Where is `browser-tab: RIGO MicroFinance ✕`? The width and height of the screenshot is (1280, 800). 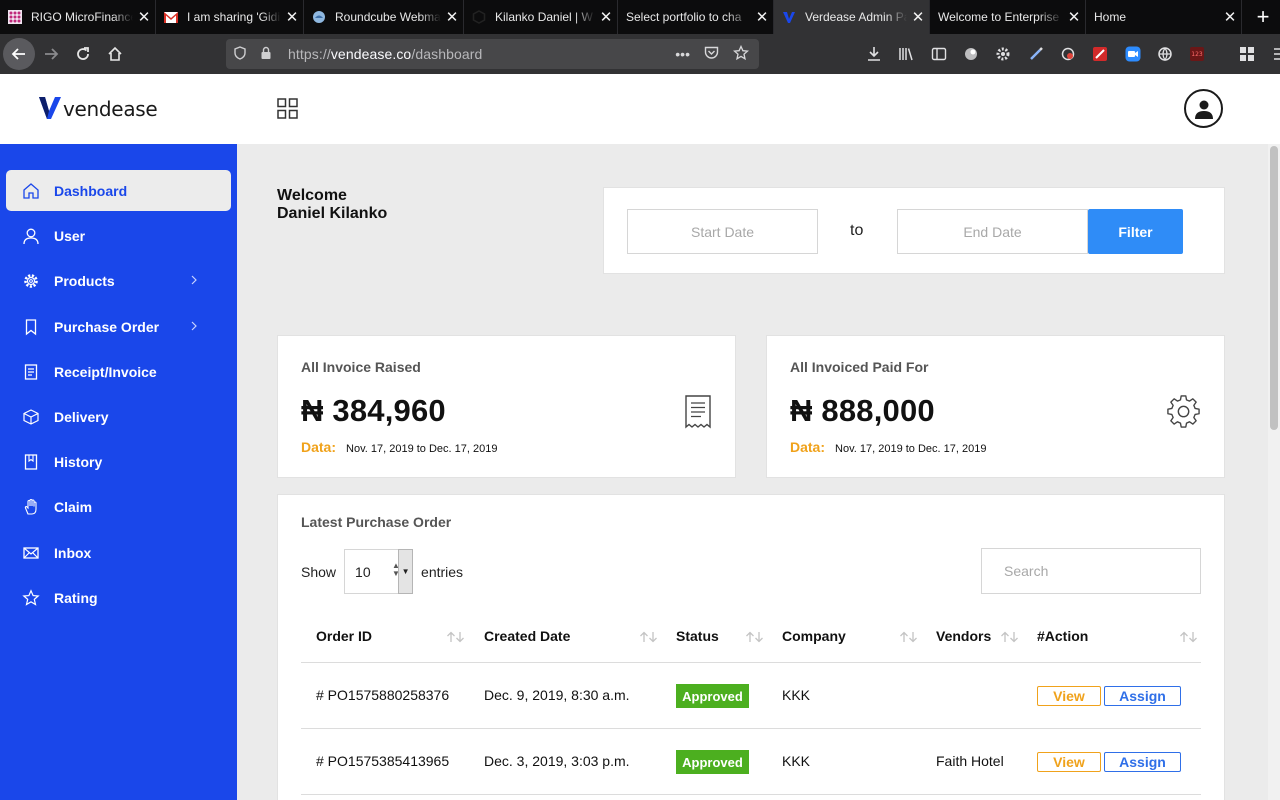
browser-tab: RIGO MicroFinance ✕ is located at coordinates (78, 17).